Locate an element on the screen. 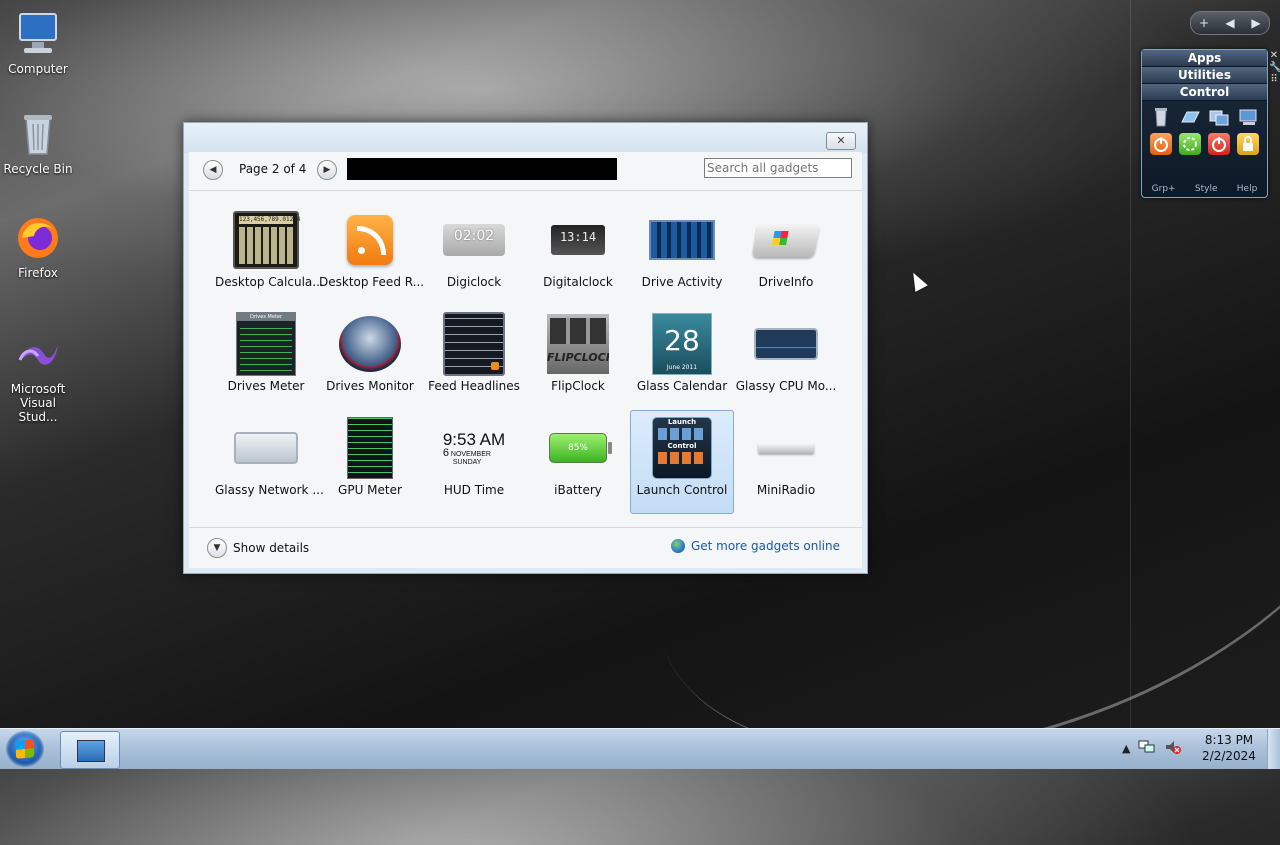  volume-muted-icon is located at coordinates (1173, 748).